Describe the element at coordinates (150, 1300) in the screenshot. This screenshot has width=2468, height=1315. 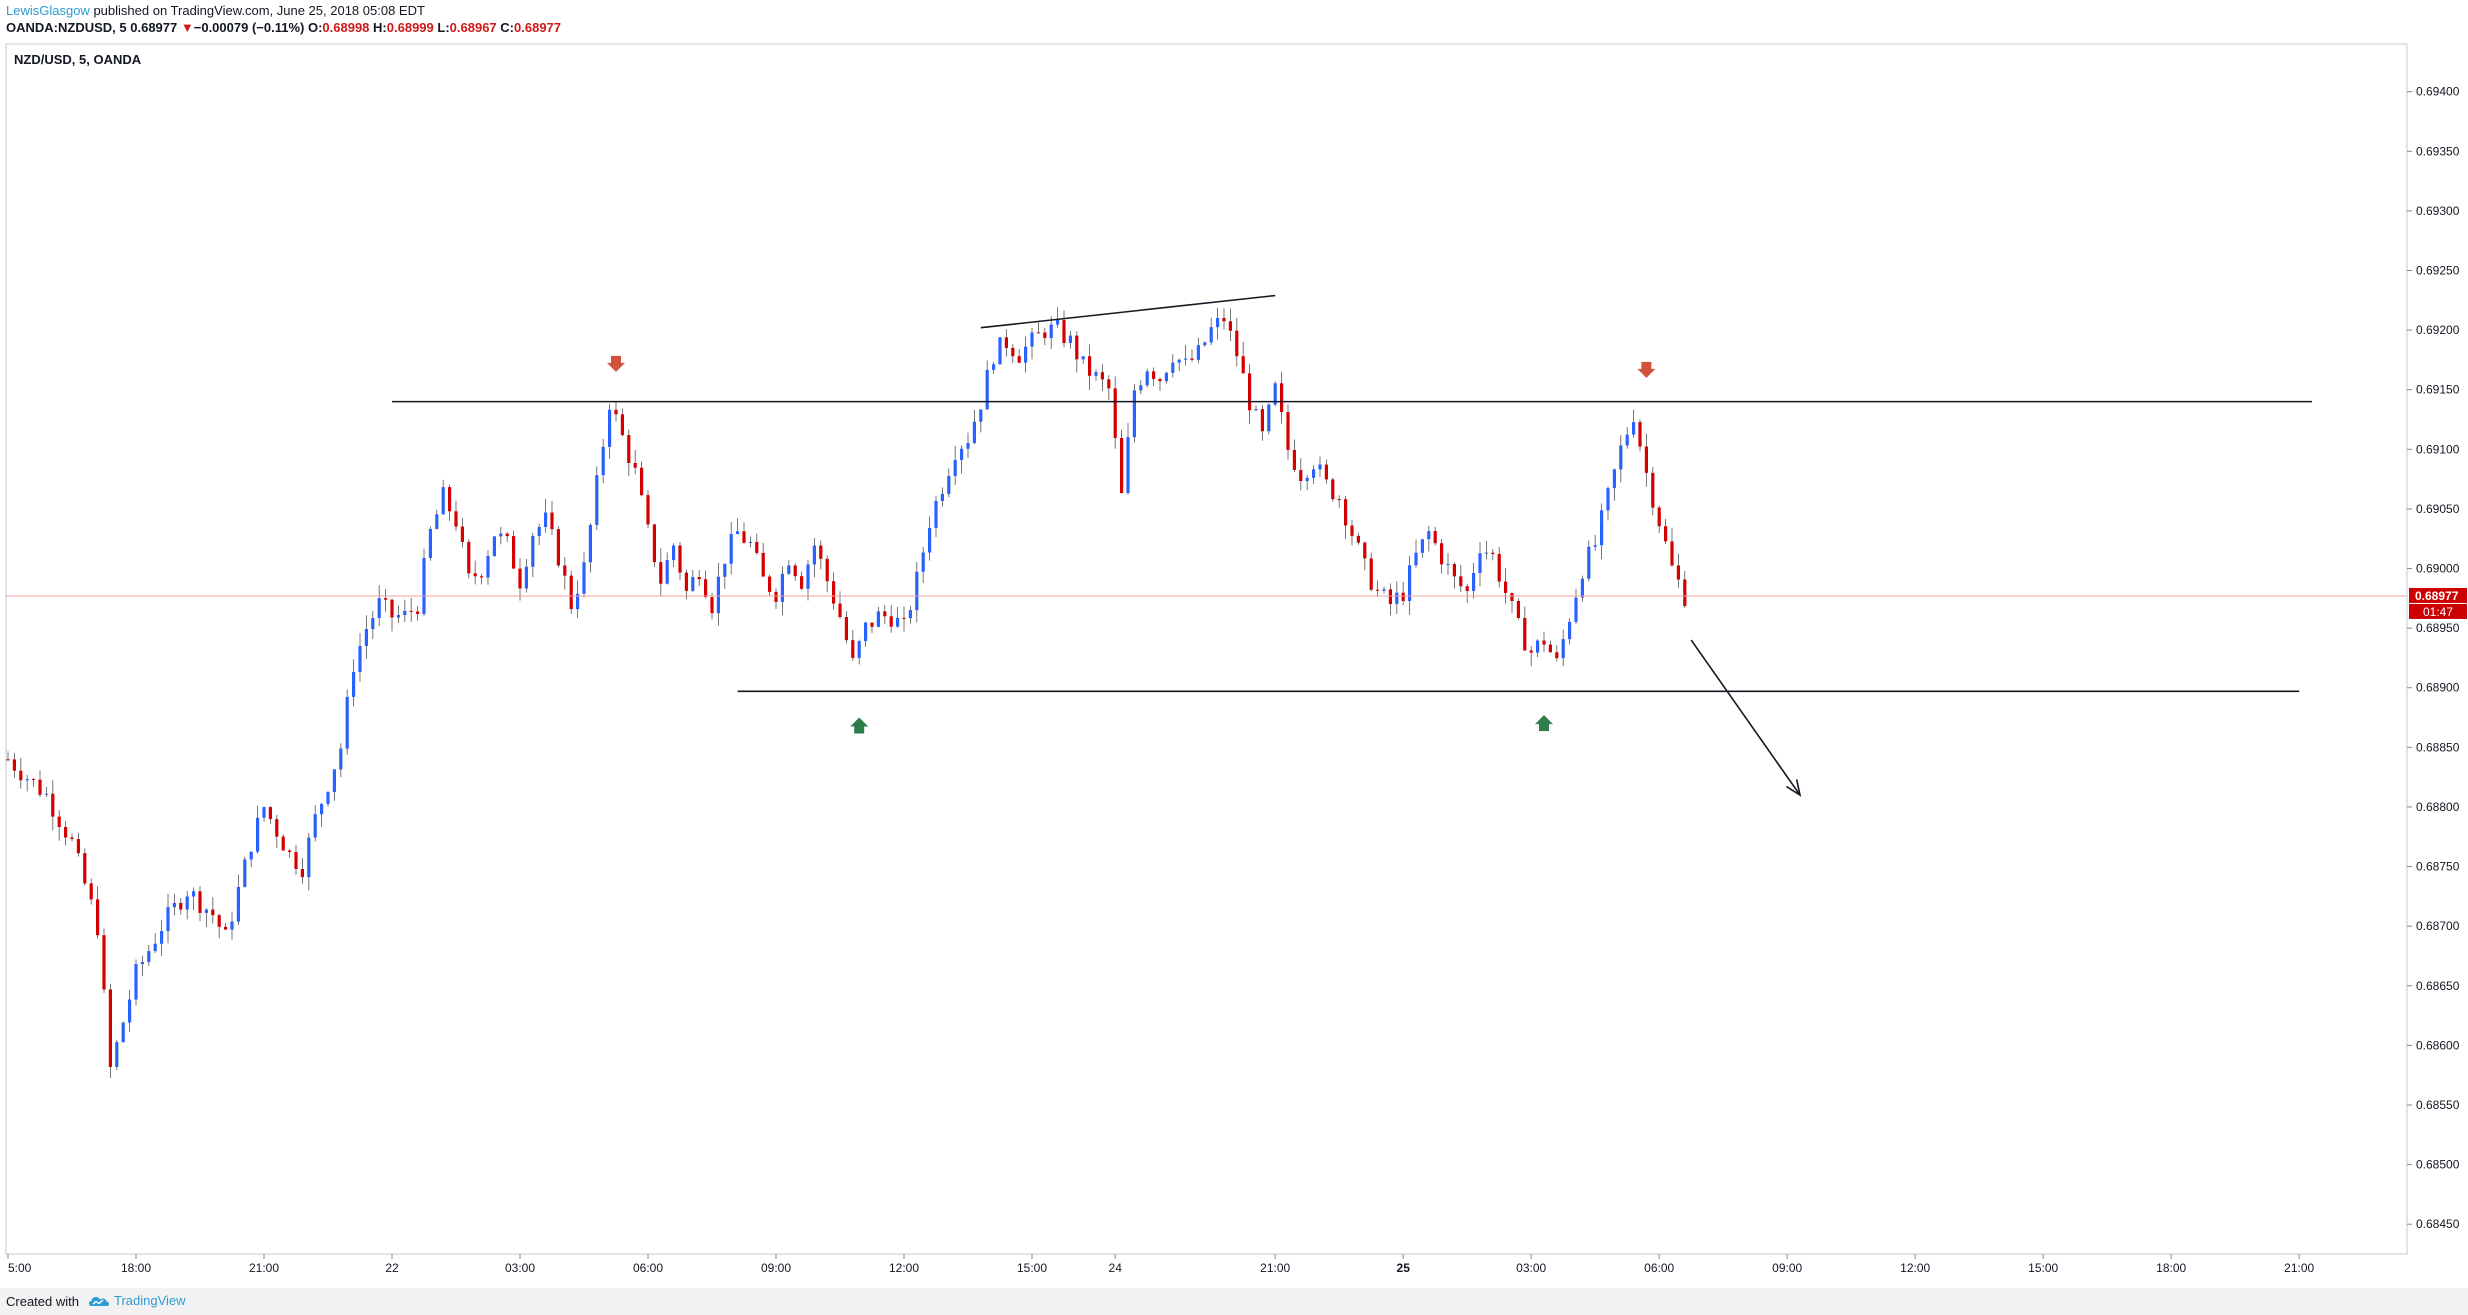
I see `tradingview-brand: TradingView` at that location.